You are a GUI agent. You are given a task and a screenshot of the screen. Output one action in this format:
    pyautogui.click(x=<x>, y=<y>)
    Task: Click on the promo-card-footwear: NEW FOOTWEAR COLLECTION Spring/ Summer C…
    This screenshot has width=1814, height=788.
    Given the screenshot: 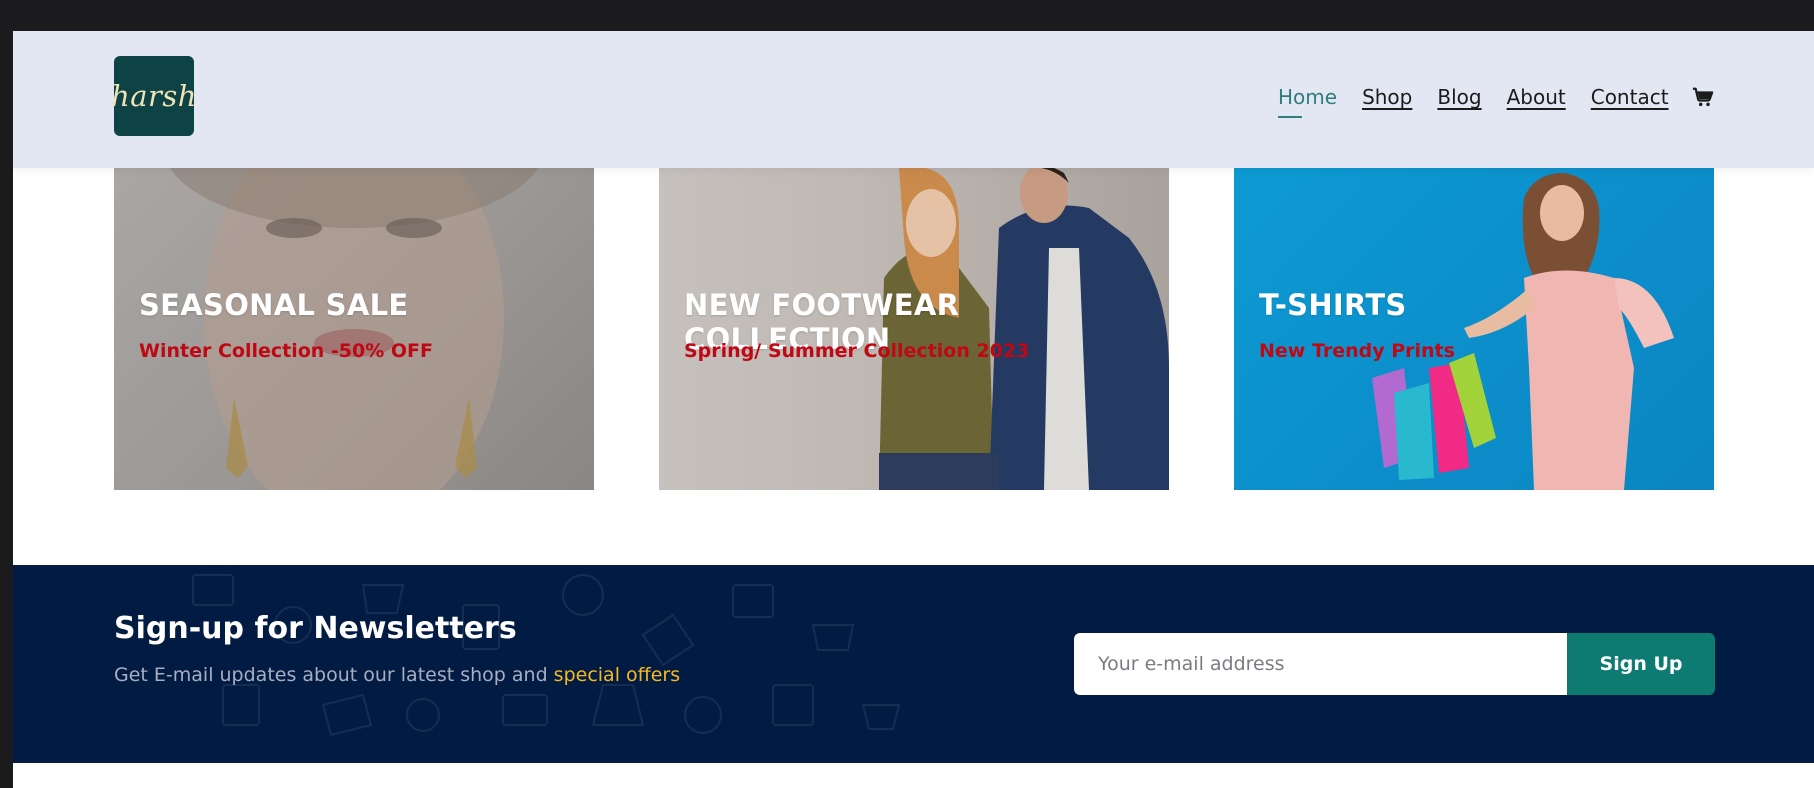 What is the action you would take?
    pyautogui.click(x=914, y=329)
    